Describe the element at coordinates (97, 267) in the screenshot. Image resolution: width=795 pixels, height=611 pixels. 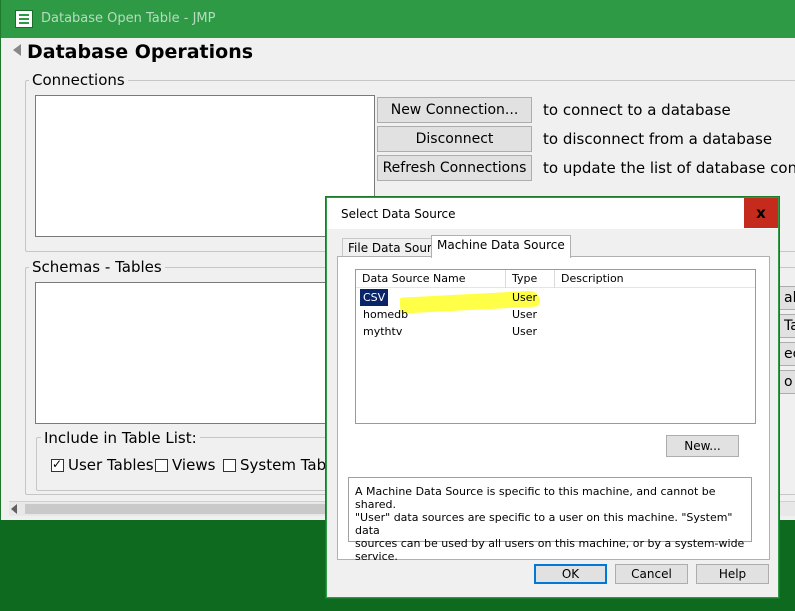
I see `schemas-tables-label: Schemas - Tables` at that location.